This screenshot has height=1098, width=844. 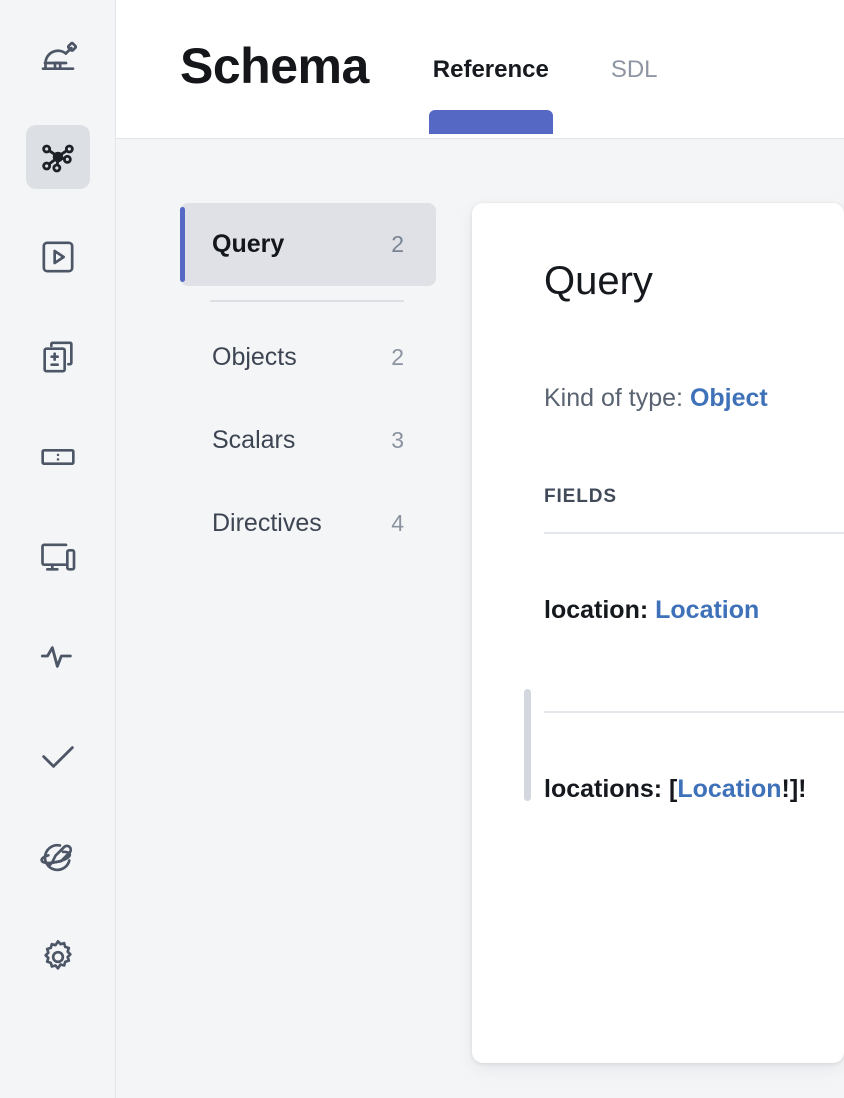 What do you see at coordinates (794, 789) in the screenshot?
I see `field-type-suffix: !]!` at bounding box center [794, 789].